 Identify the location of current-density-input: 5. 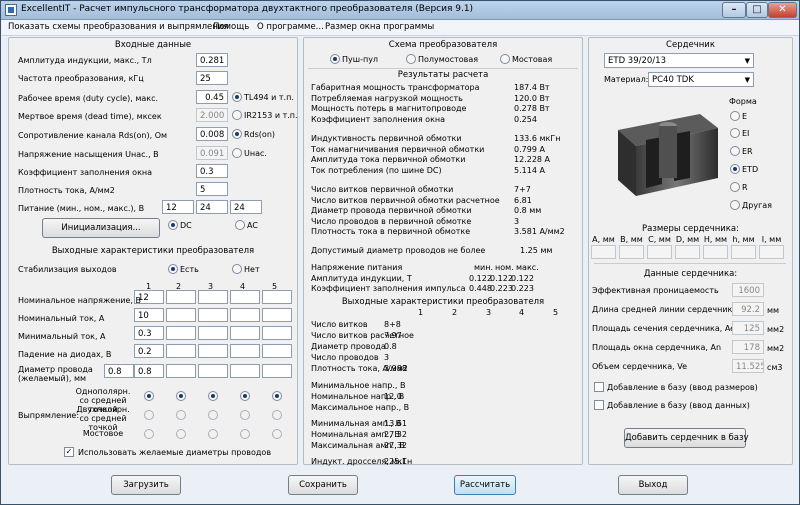
(212, 189).